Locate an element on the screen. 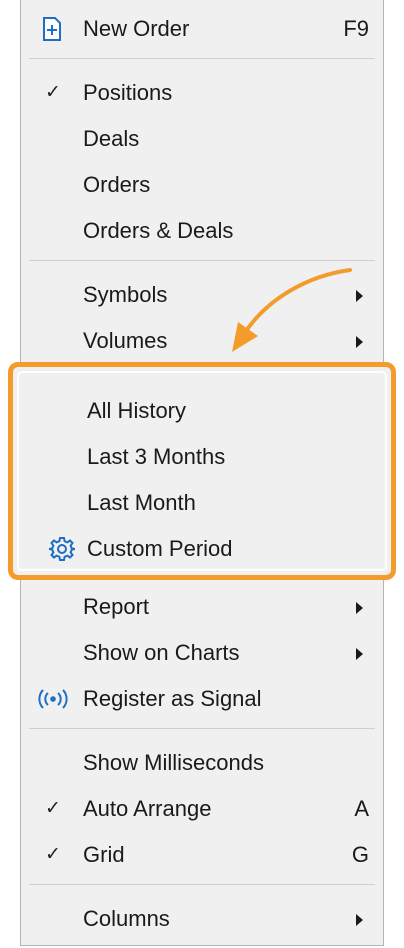 This screenshot has width=404, height=948. menu-item-label: Orders is located at coordinates (117, 184).